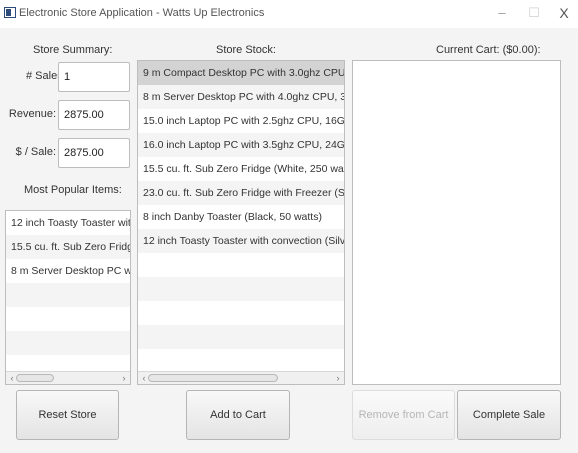 This screenshot has height=453, width=578. What do you see at coordinates (534, 13) in the screenshot?
I see `maximize-icon: ☐` at bounding box center [534, 13].